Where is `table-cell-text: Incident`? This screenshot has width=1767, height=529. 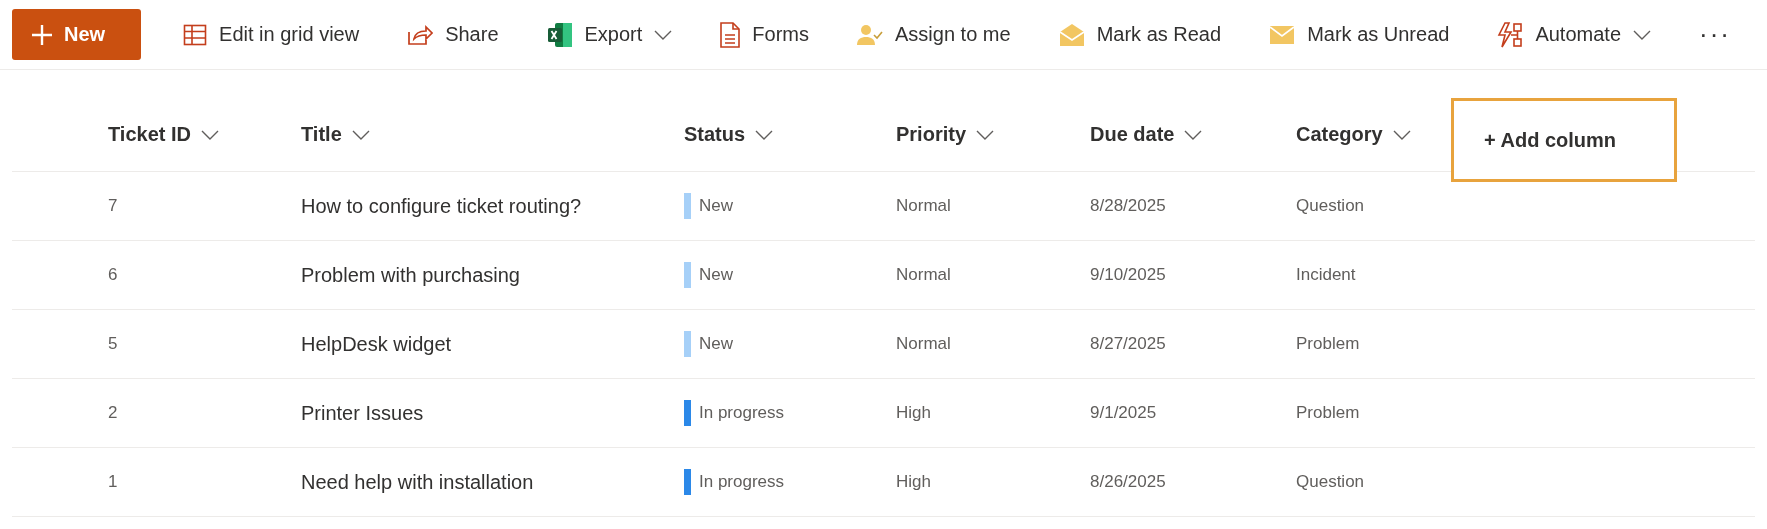
table-cell-text: Incident is located at coordinates (1326, 275).